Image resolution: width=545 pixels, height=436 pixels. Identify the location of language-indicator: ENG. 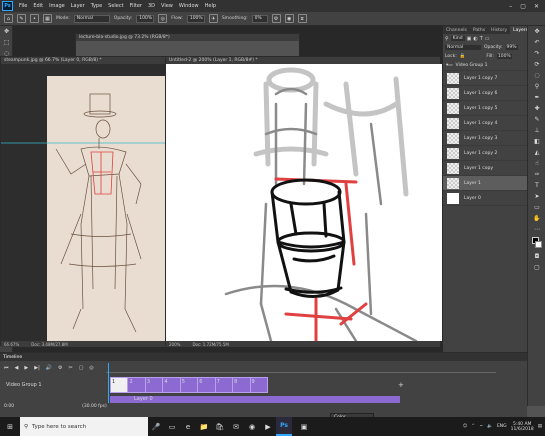
(502, 426).